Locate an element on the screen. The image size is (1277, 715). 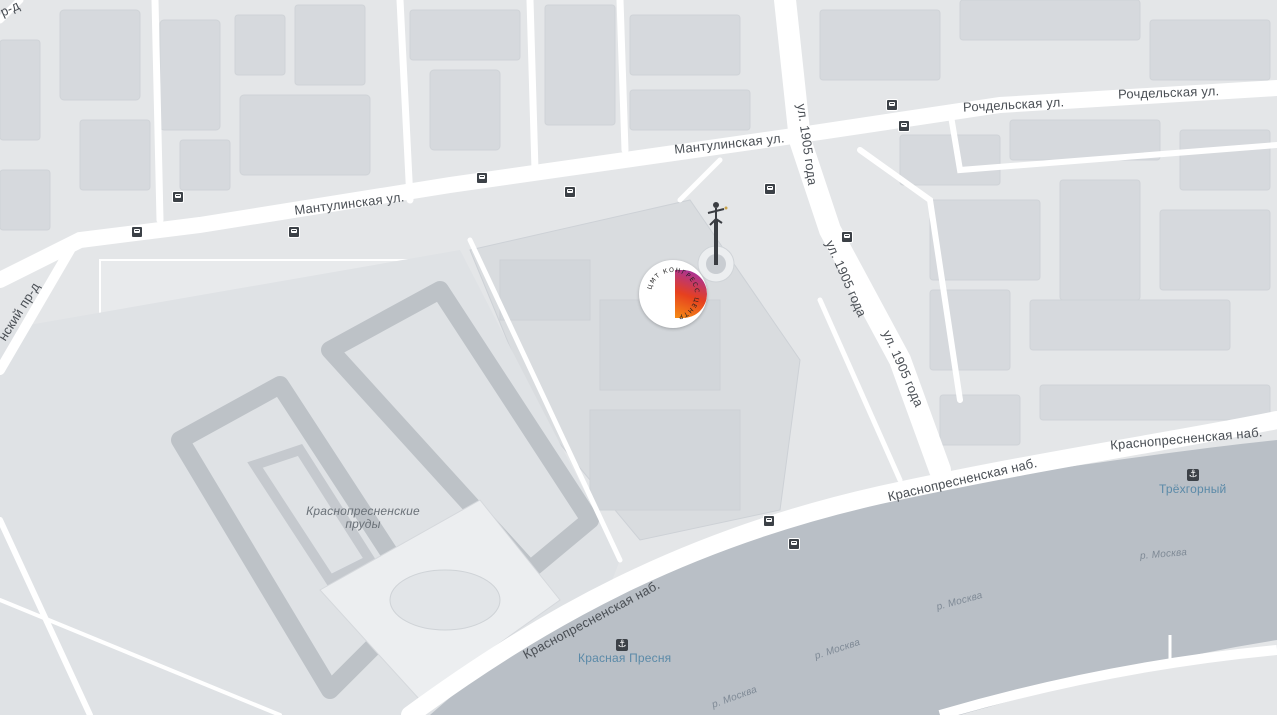
pier-label-trekhgorny: Трёхгорный is located at coordinates (1192, 489).